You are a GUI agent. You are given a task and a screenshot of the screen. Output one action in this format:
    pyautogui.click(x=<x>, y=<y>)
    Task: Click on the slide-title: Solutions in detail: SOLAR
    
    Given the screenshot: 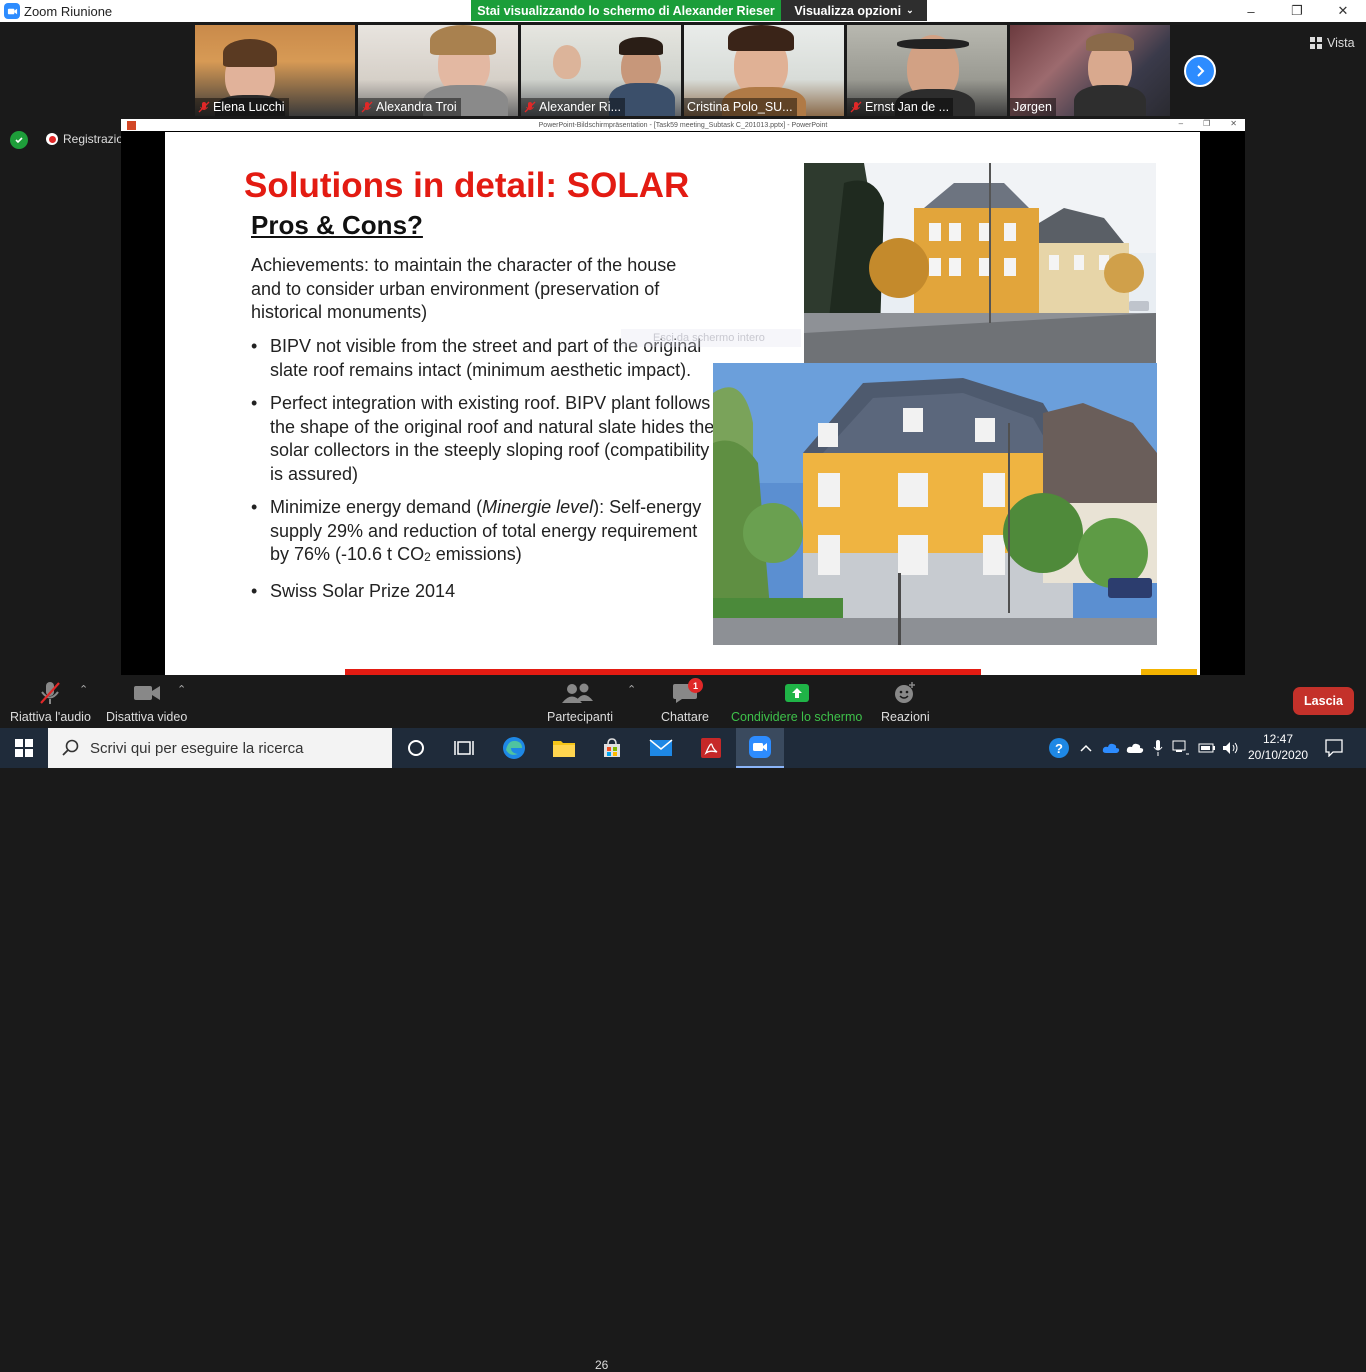 What is the action you would take?
    pyautogui.click(x=467, y=185)
    